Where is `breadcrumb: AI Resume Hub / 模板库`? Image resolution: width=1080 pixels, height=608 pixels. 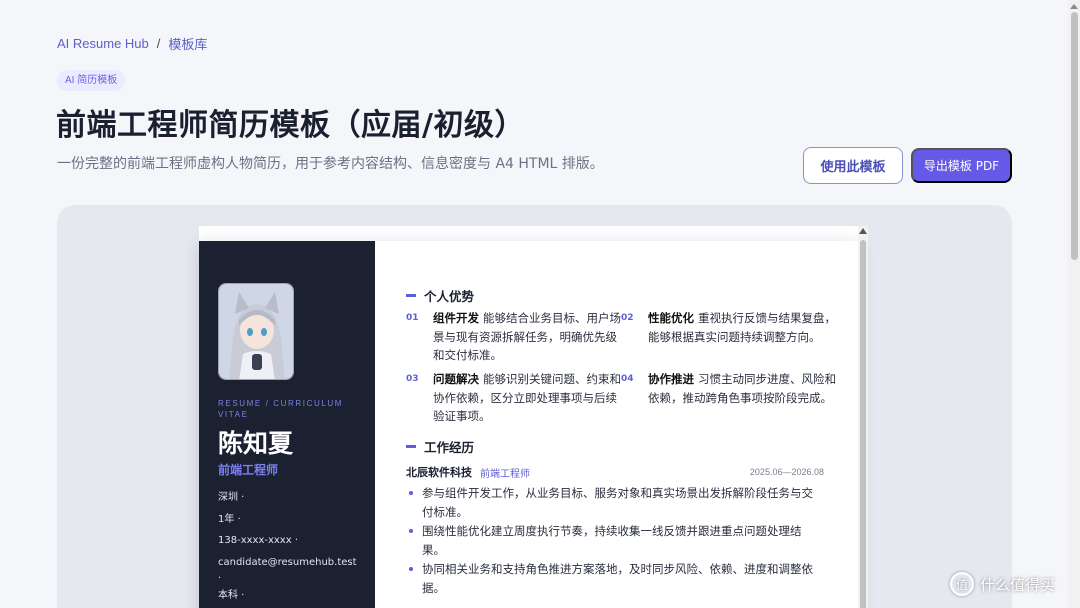
breadcrumb: AI Resume Hub / 模板库 is located at coordinates (132, 43).